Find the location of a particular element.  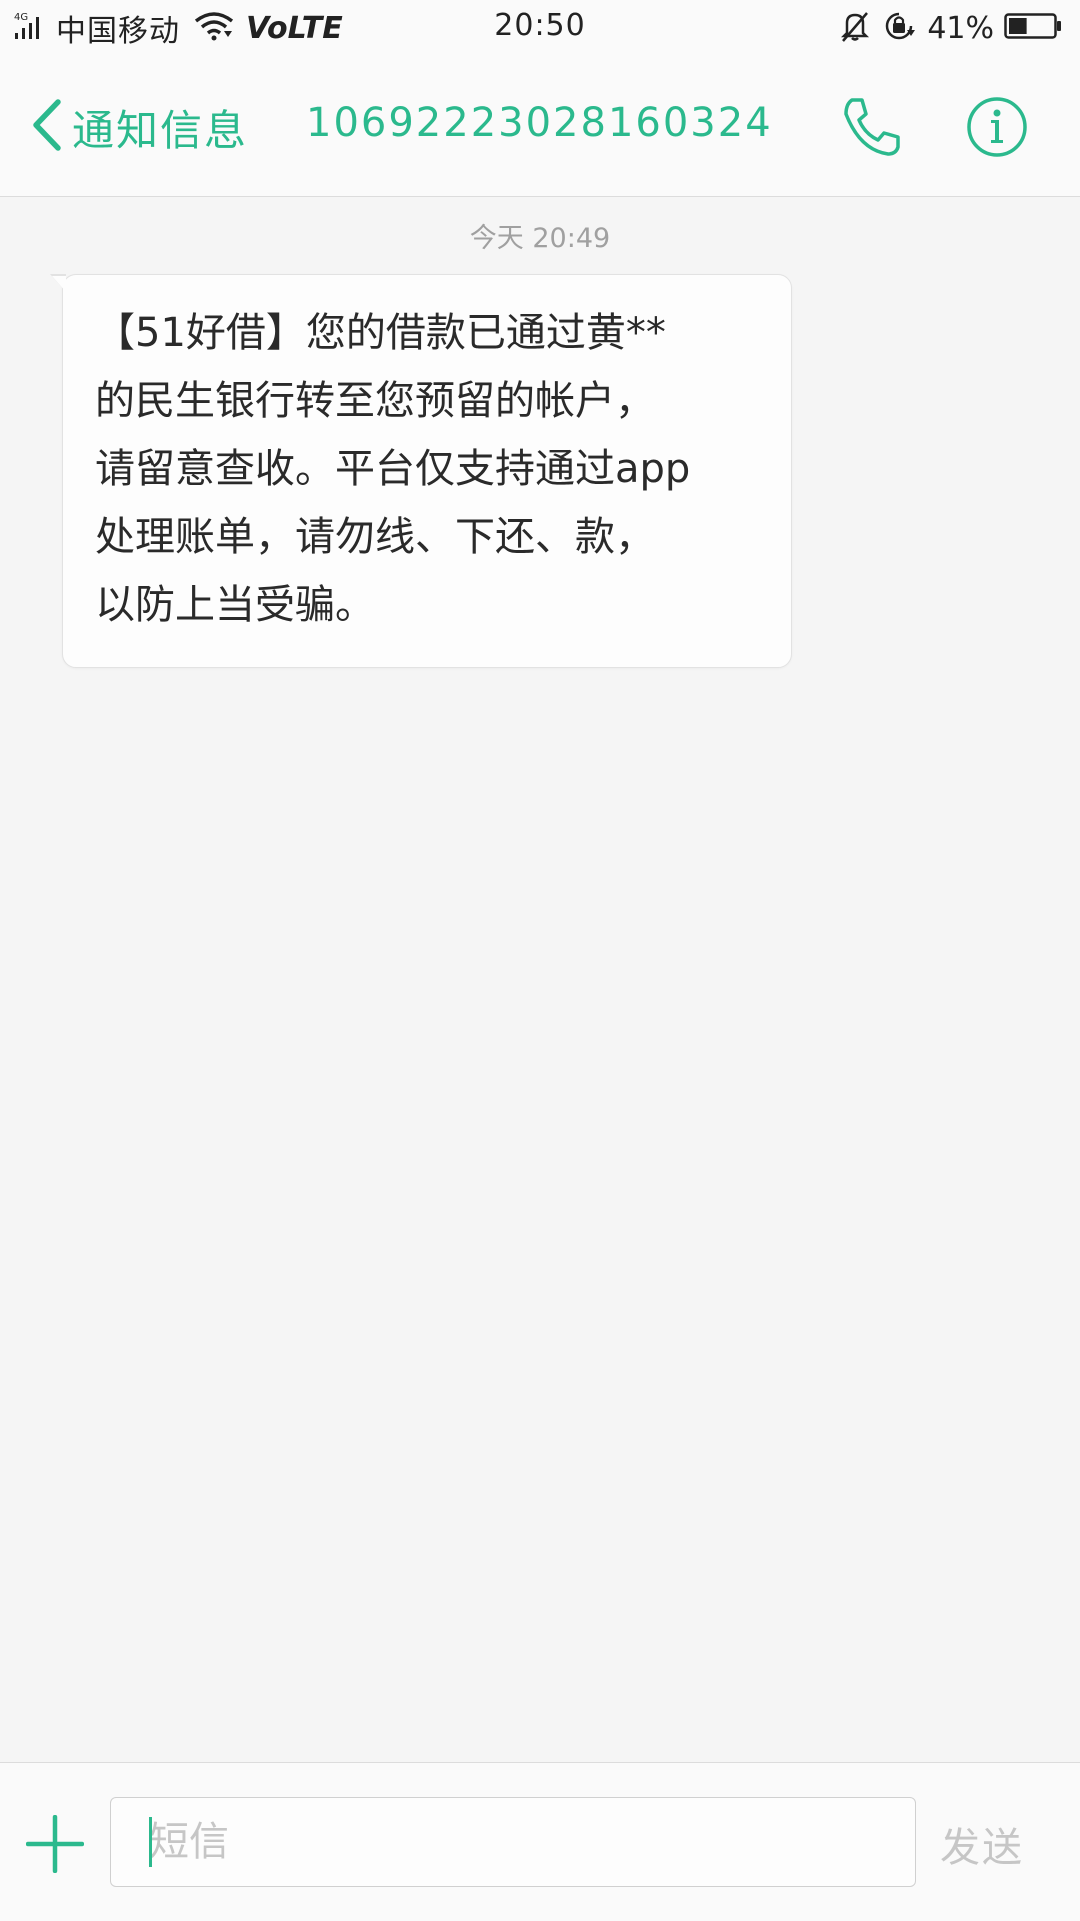

message-line: 的民生银行转至您预留的帐户， is located at coordinates (375, 401).